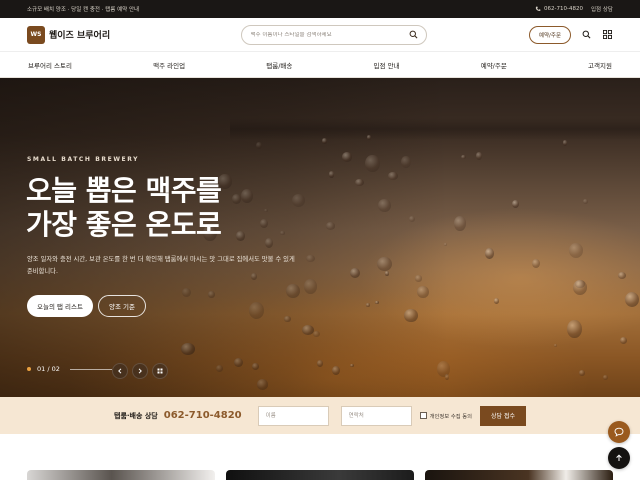  What do you see at coordinates (169, 65) in the screenshot?
I see `nav-item-lineup: 맥주 라인업` at bounding box center [169, 65].